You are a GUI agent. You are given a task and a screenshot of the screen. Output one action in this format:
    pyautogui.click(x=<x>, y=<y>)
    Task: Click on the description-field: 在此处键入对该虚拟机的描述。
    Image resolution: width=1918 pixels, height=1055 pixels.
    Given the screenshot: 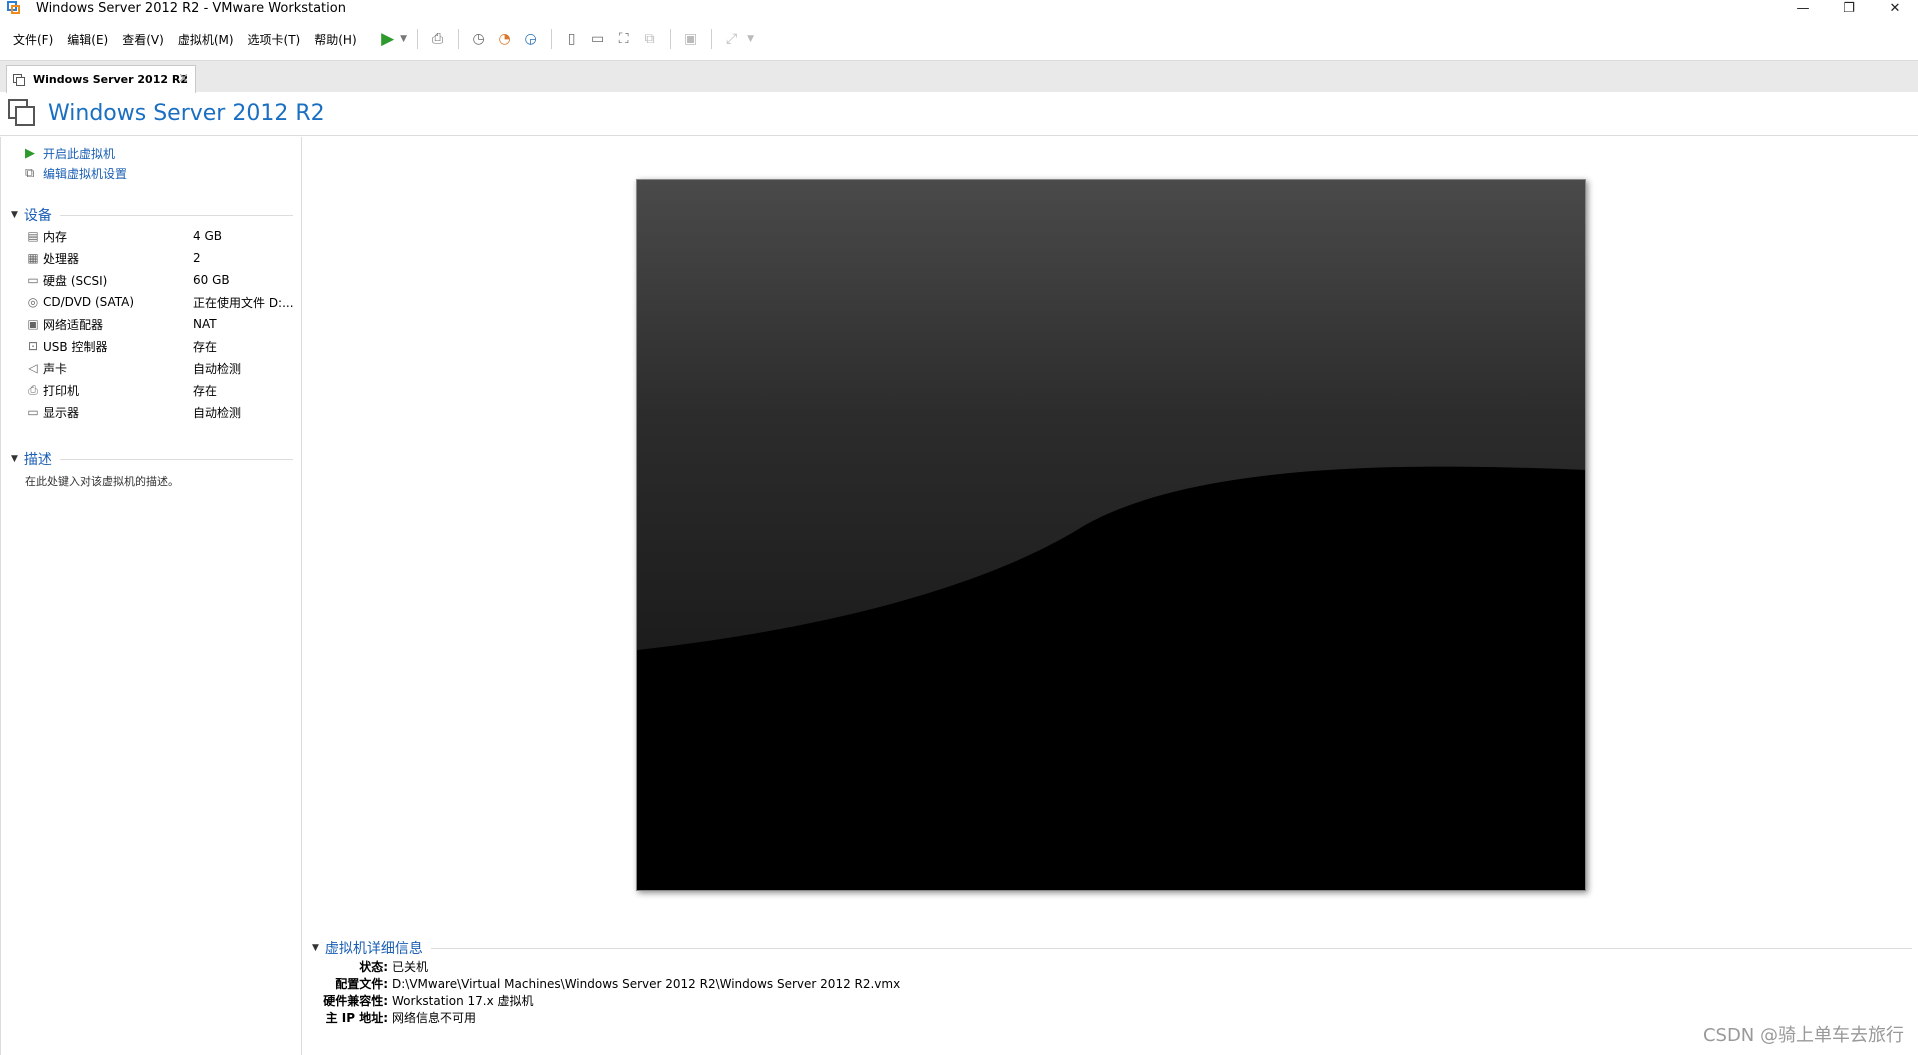 What is the action you would take?
    pyautogui.click(x=151, y=481)
    